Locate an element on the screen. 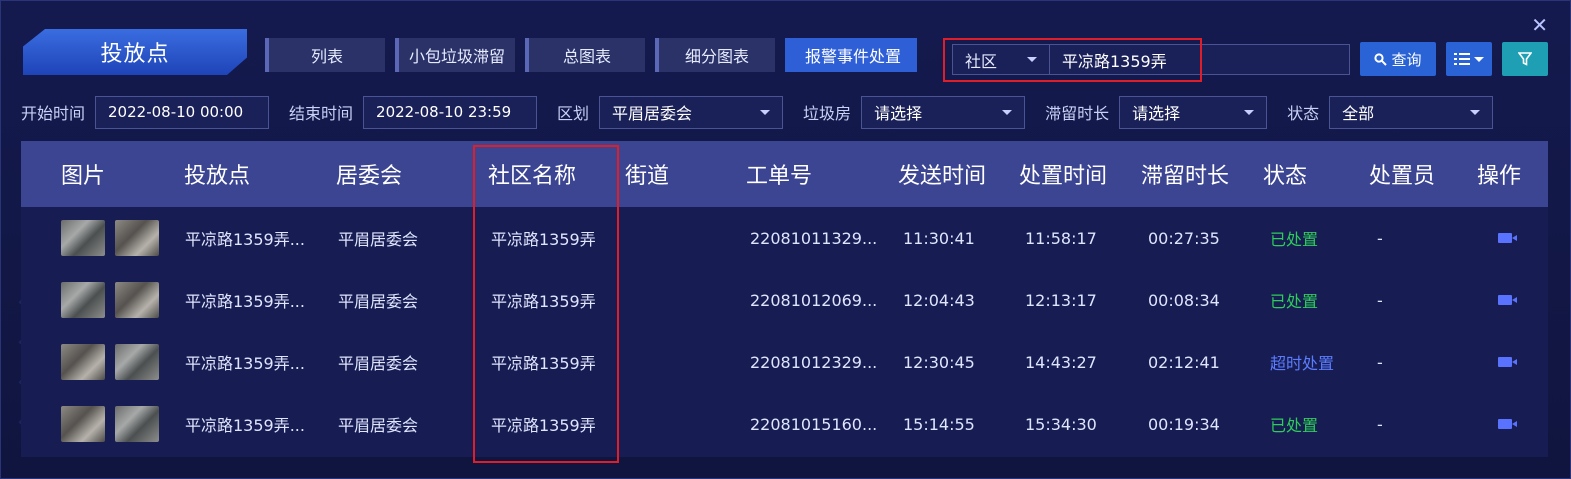 The image size is (1571, 479). status-select: 全部 is located at coordinates (1411, 112).